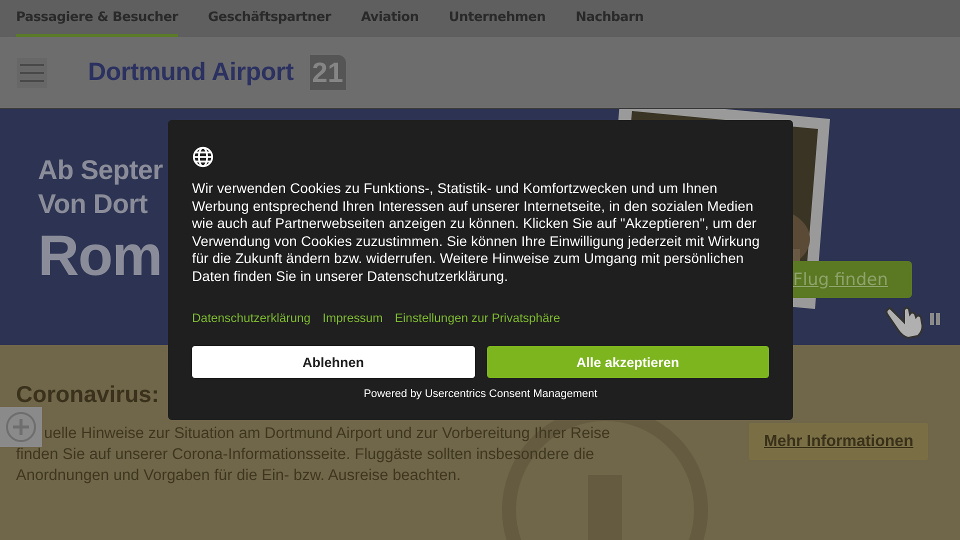  What do you see at coordinates (93, 204) in the screenshot?
I see `hero-headline: Von Dort` at bounding box center [93, 204].